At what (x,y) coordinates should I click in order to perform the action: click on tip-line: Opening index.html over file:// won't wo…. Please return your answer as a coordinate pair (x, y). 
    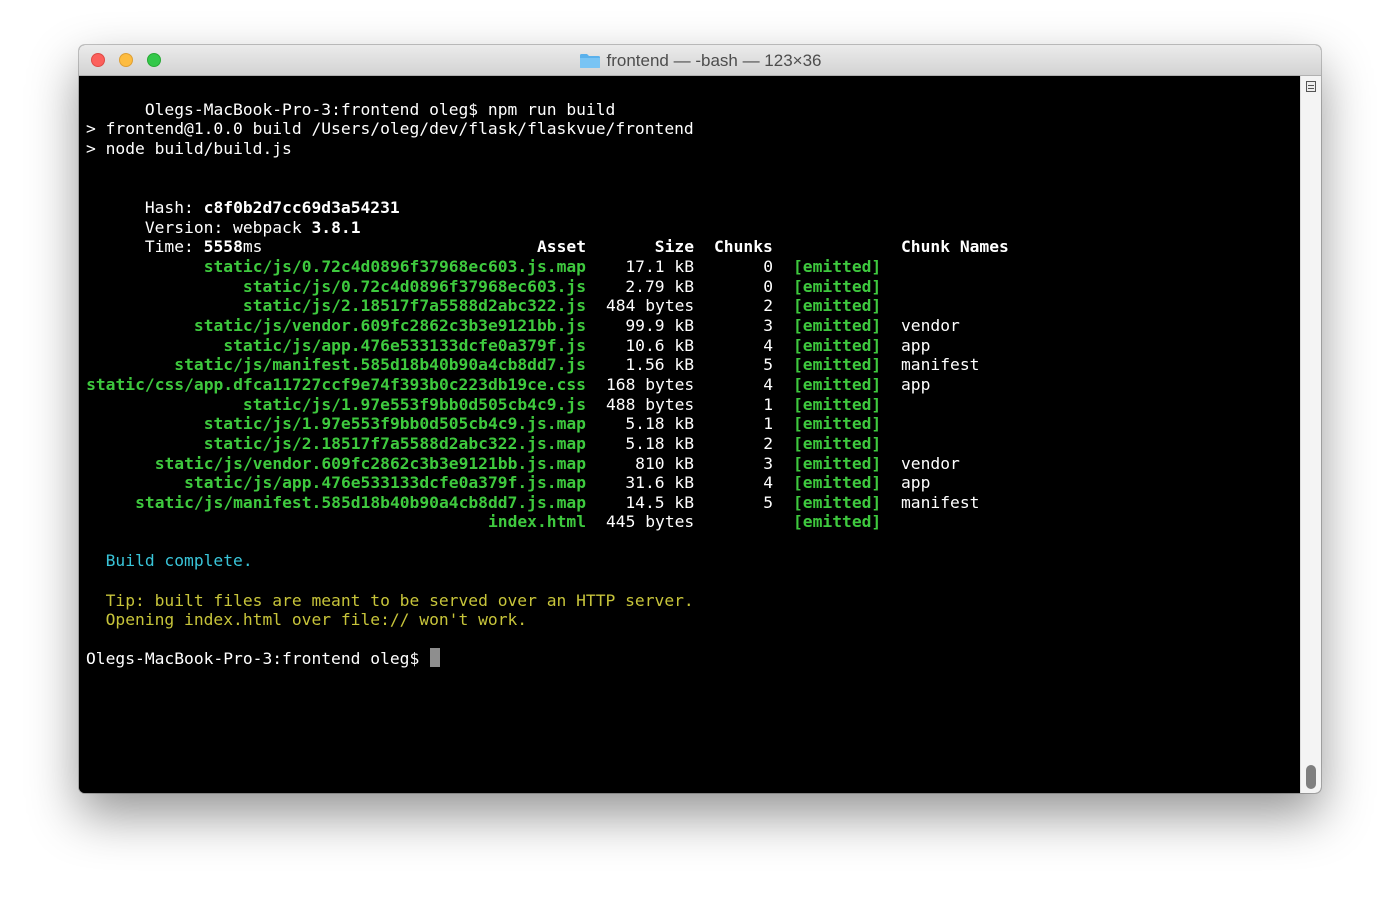
    Looking at the image, I should click on (307, 619).